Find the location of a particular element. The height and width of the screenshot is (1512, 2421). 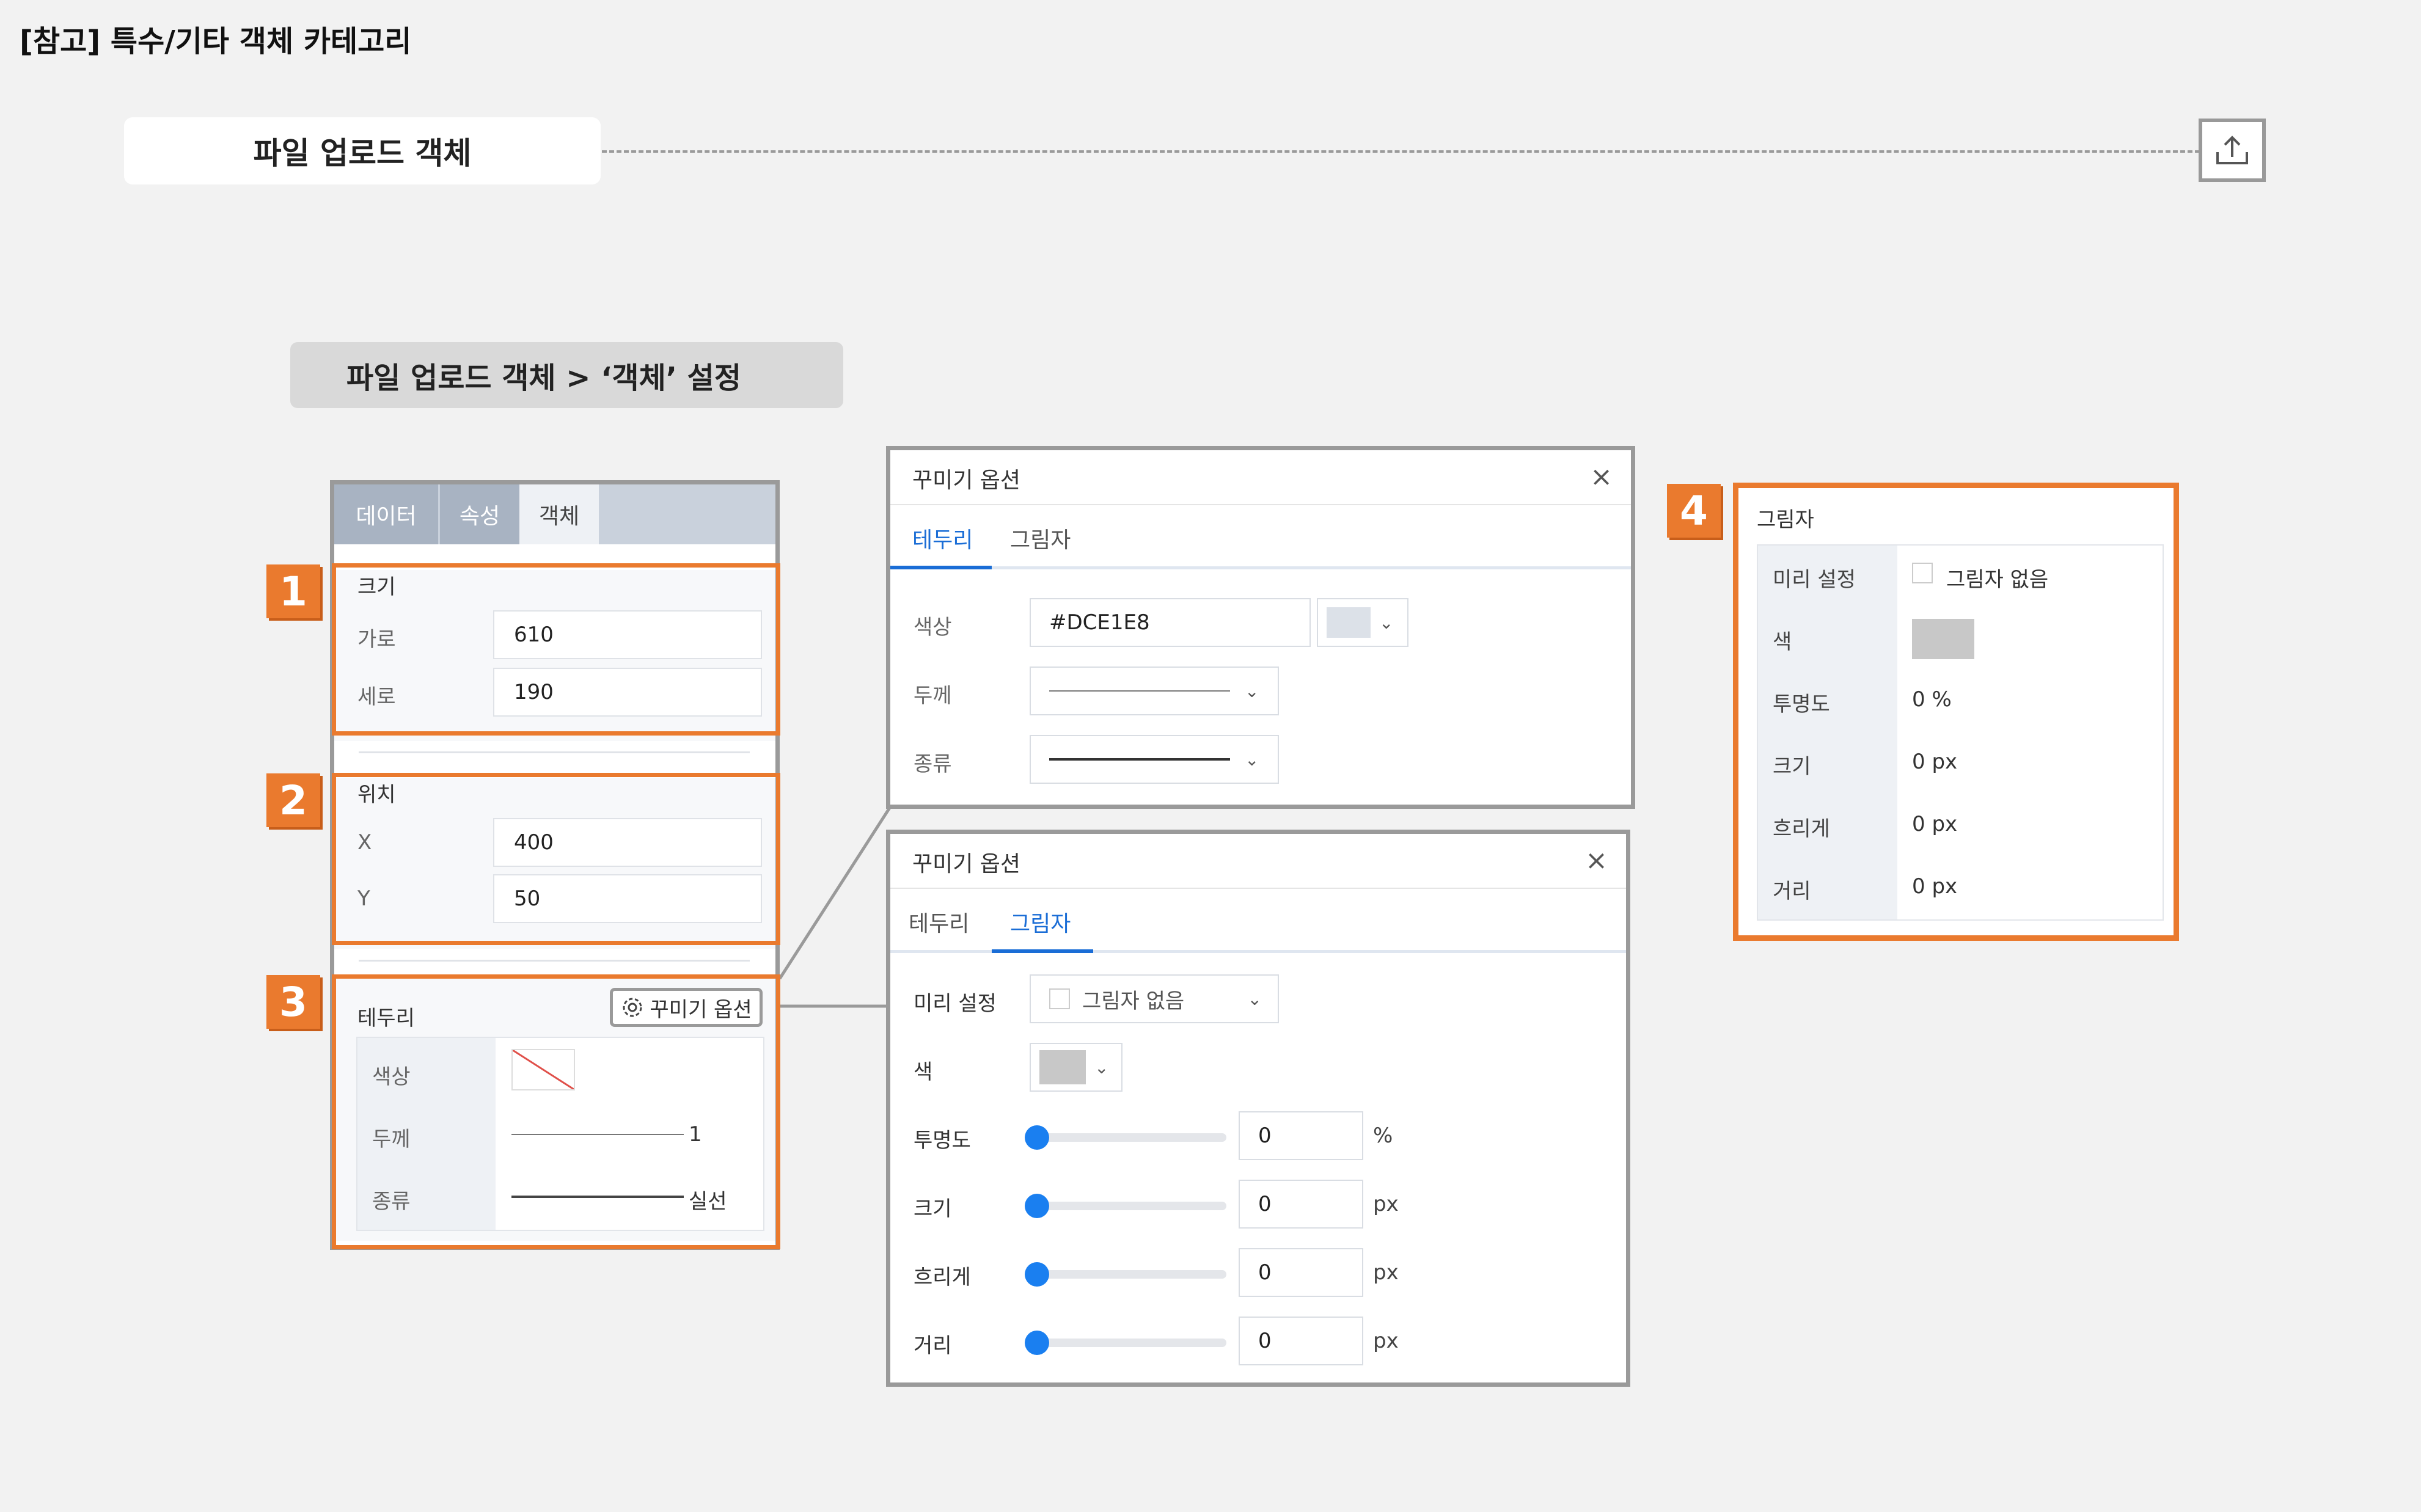

color-hex-input: #DCE1E8 is located at coordinates (1170, 622).